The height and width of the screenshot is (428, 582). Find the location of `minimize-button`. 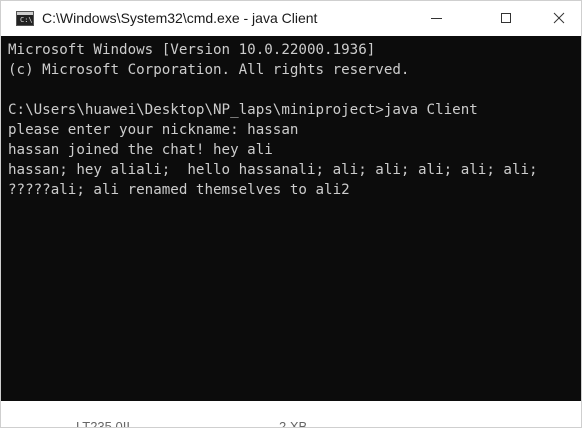

minimize-button is located at coordinates (436, 18).